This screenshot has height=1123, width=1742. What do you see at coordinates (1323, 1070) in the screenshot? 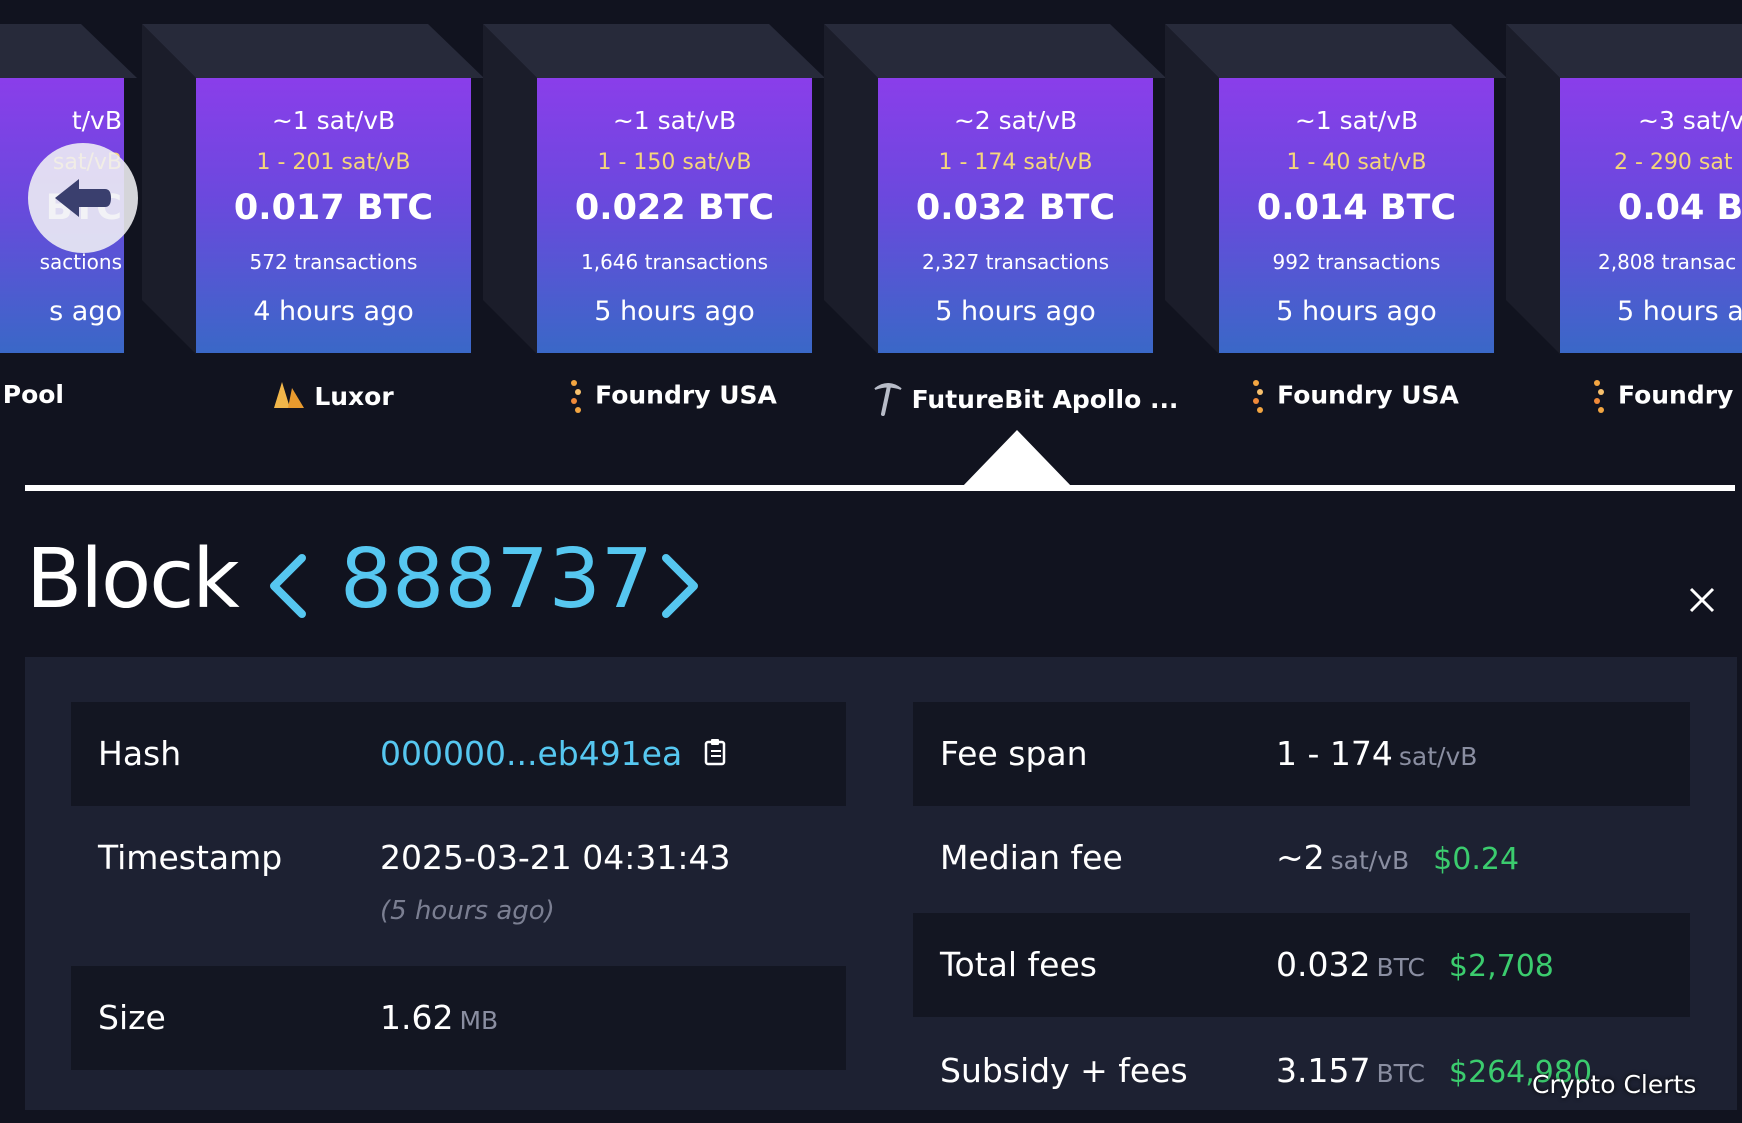
I see `subsidy-fees-value: 3.157` at bounding box center [1323, 1070].